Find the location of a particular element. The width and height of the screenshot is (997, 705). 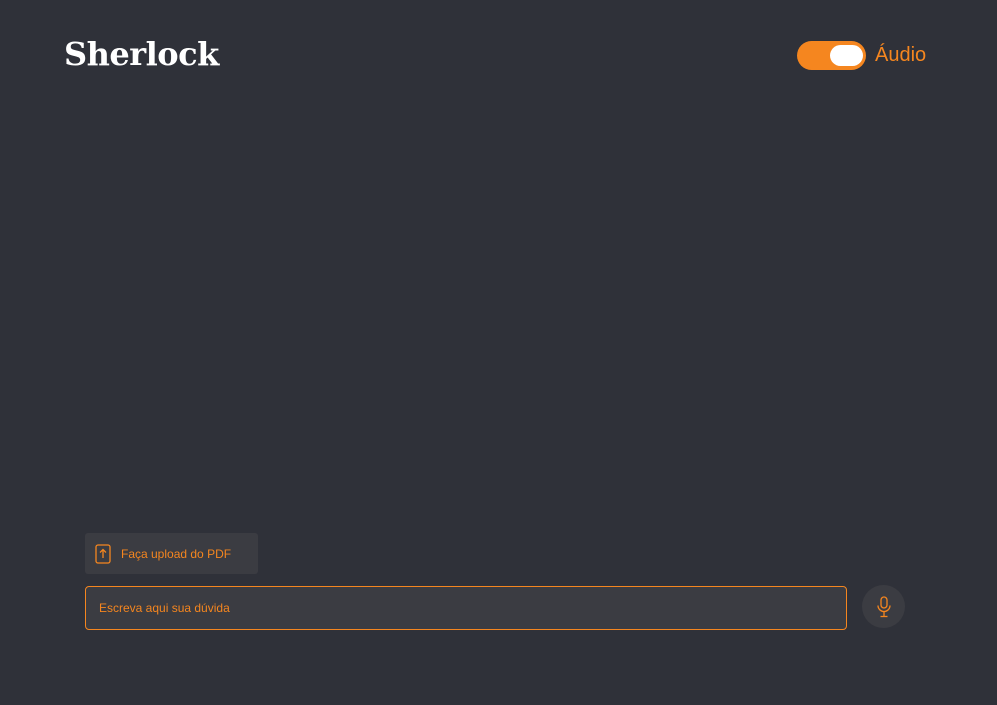

audio-toggle is located at coordinates (831, 55).